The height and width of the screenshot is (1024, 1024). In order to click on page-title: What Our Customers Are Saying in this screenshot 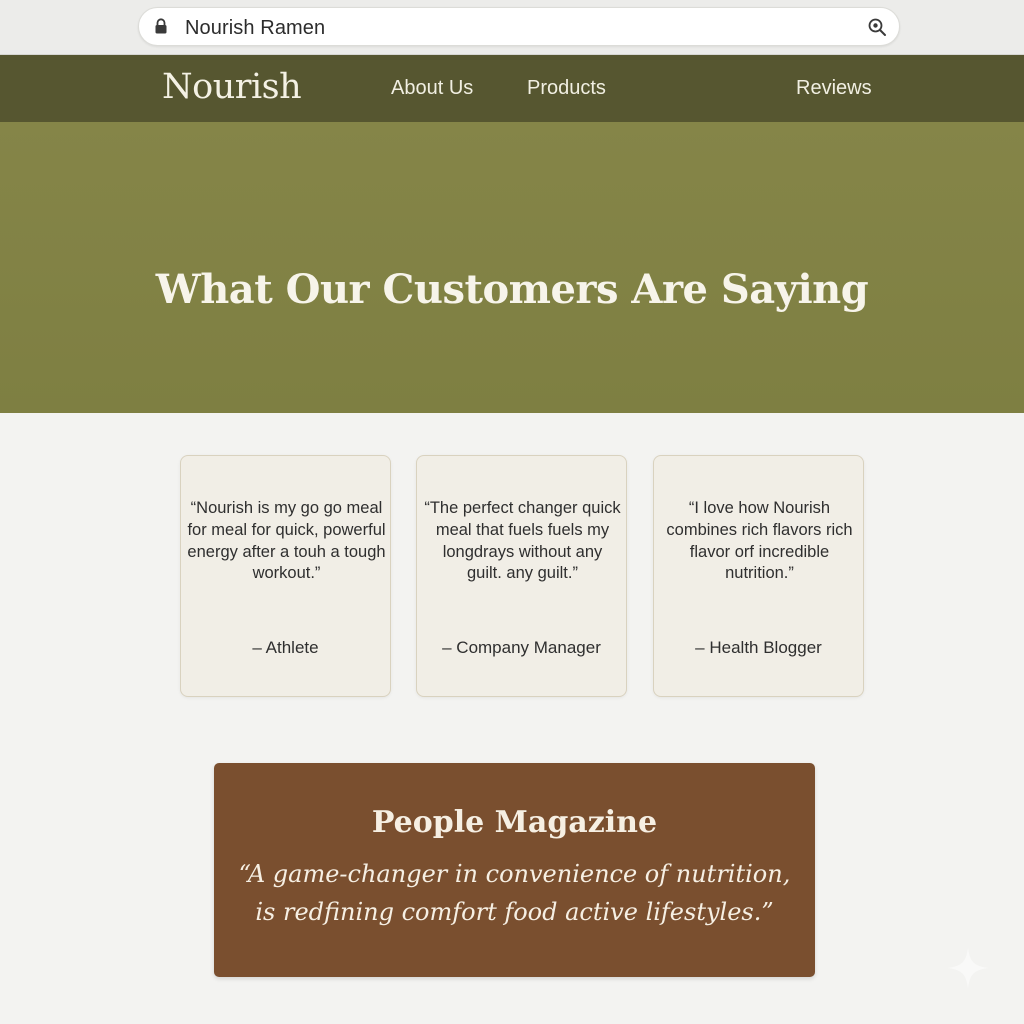, I will do `click(512, 289)`.